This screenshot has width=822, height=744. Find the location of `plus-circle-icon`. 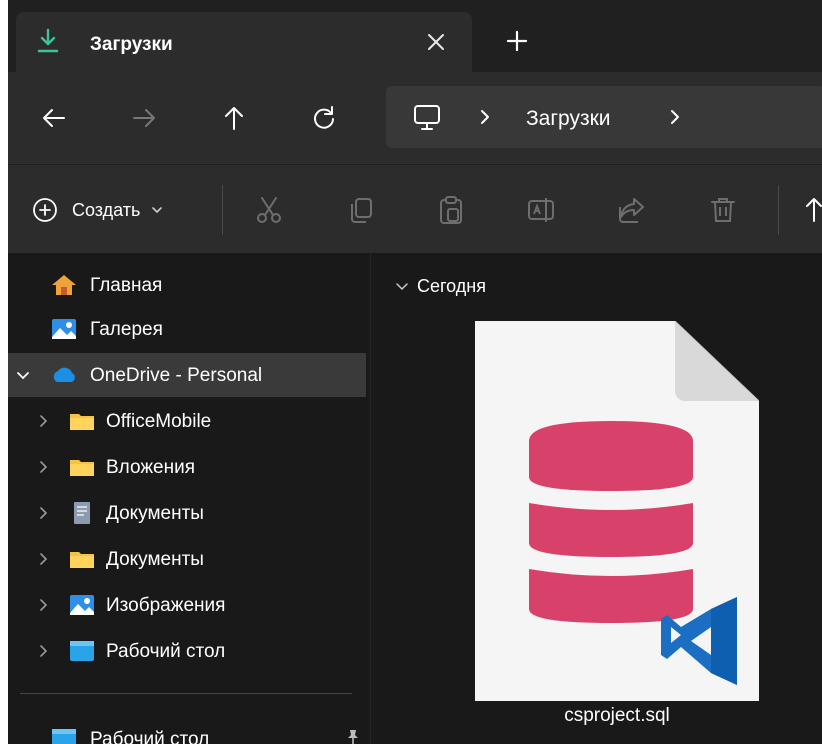

plus-circle-icon is located at coordinates (45, 210).